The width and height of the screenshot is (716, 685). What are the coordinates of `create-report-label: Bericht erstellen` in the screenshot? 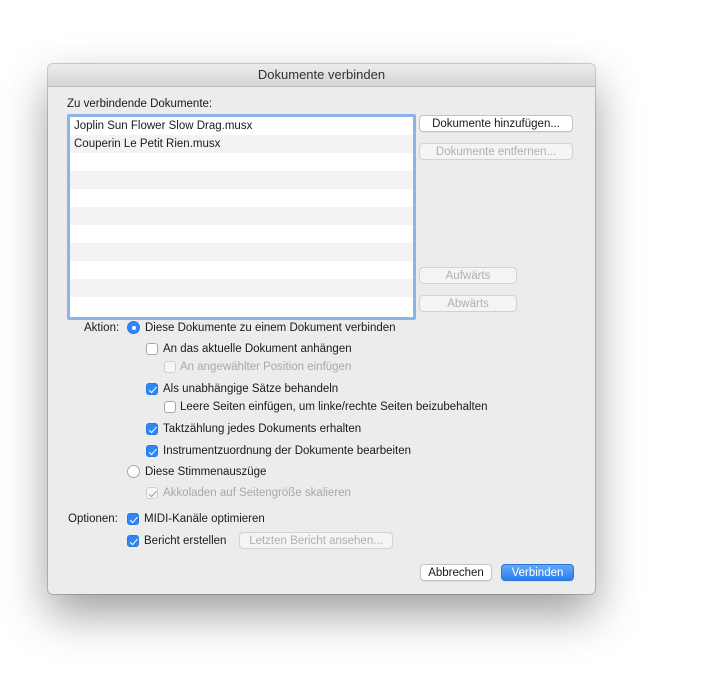 It's located at (185, 541).